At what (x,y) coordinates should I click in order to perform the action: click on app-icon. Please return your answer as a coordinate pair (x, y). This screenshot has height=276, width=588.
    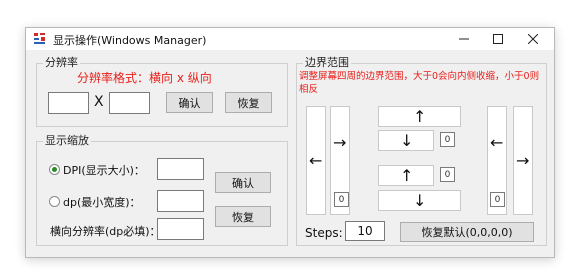
    Looking at the image, I should click on (39, 38).